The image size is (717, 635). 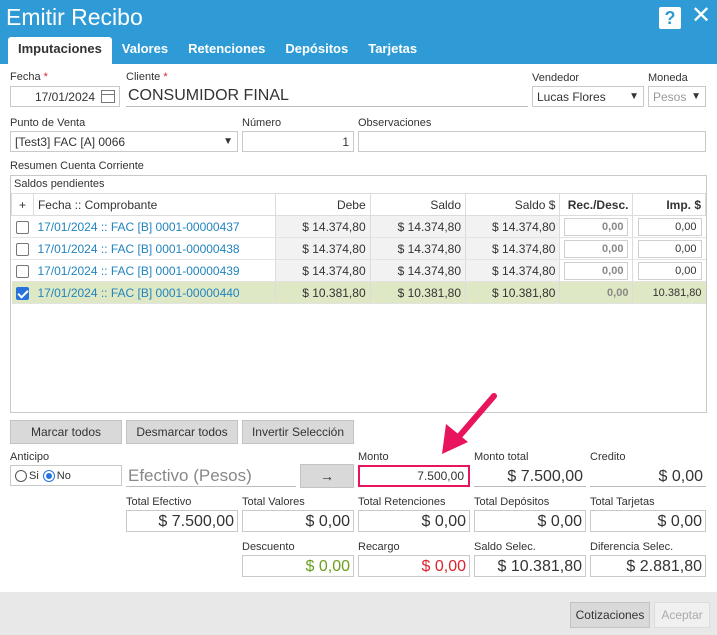 What do you see at coordinates (648, 476) in the screenshot?
I see `credito-value: $ 0,00` at bounding box center [648, 476].